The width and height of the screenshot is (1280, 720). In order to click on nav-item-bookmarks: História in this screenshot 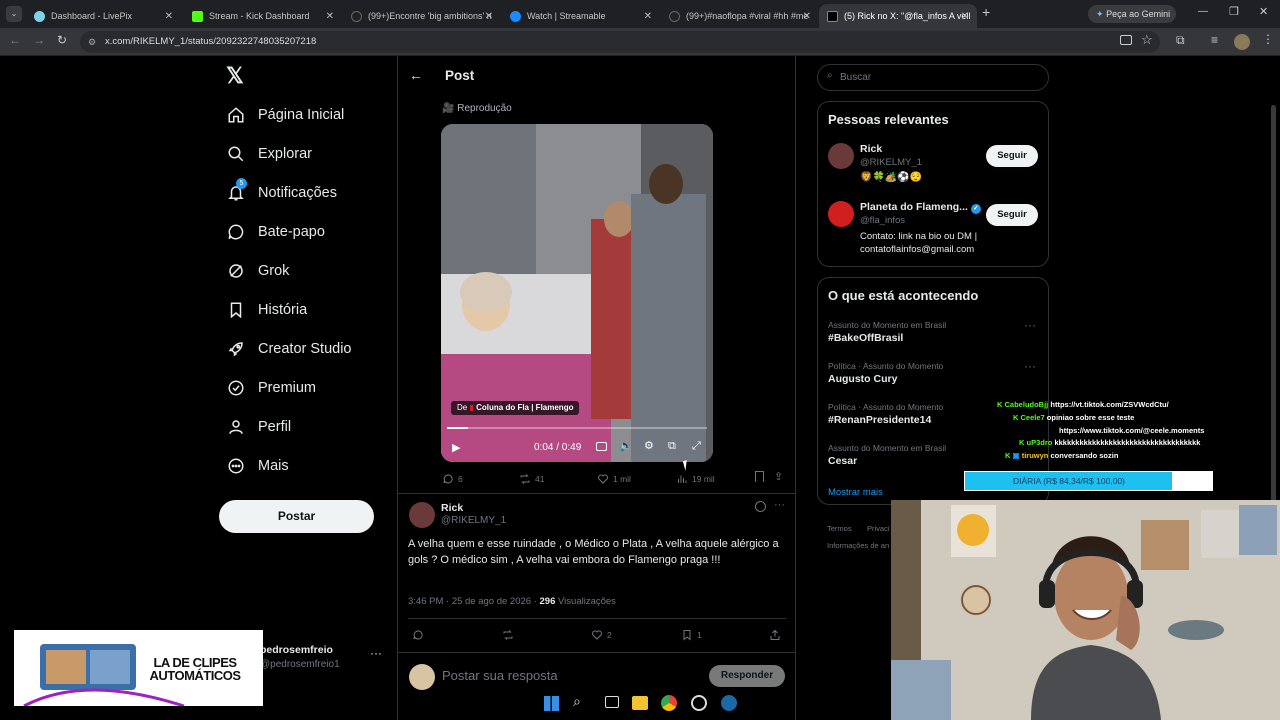, I will do `click(267, 310)`.